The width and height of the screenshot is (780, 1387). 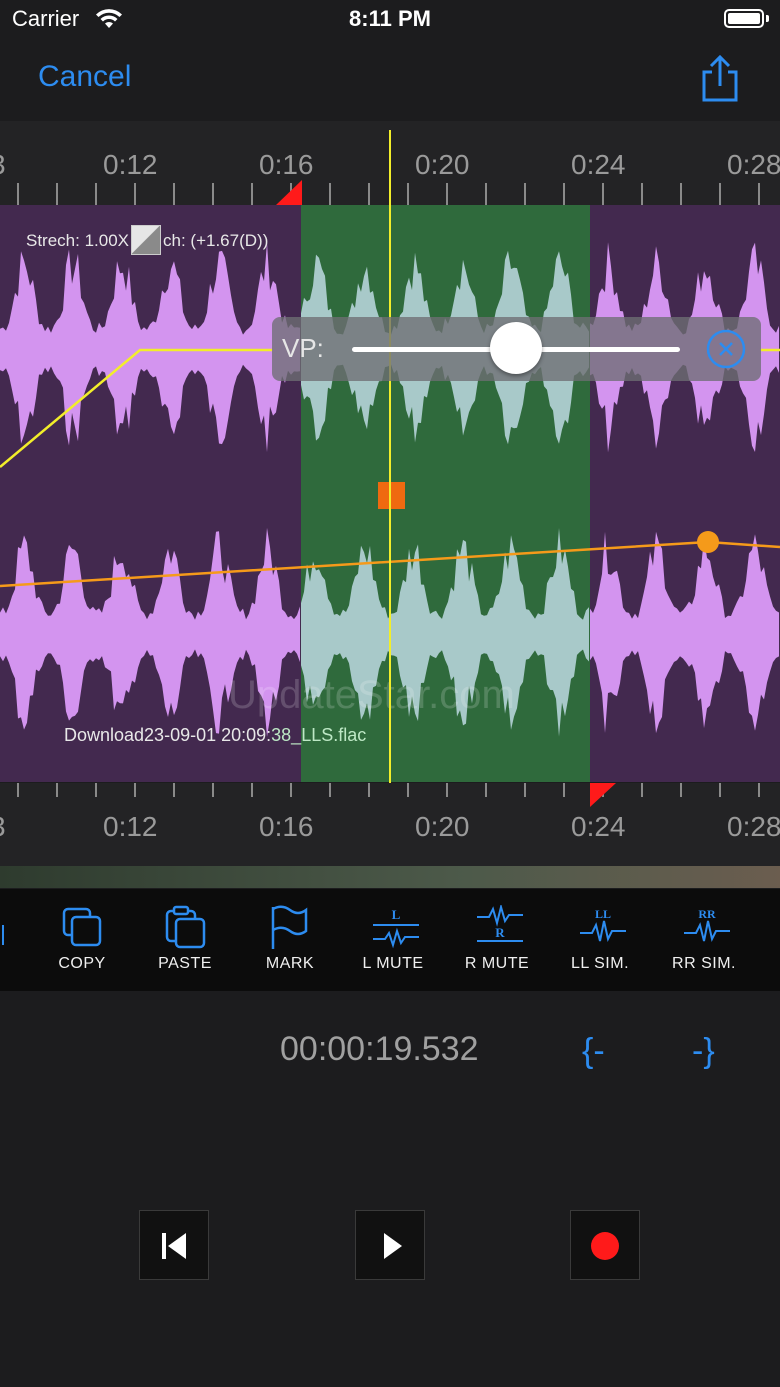 What do you see at coordinates (726, 349) in the screenshot?
I see `close-icon` at bounding box center [726, 349].